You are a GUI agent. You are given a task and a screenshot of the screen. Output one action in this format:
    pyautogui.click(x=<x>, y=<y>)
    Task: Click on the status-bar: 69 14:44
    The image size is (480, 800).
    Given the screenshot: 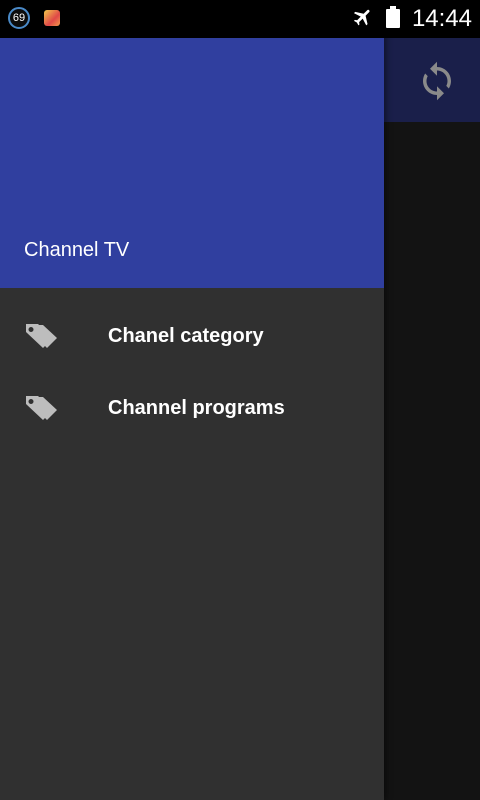 What is the action you would take?
    pyautogui.click(x=240, y=19)
    